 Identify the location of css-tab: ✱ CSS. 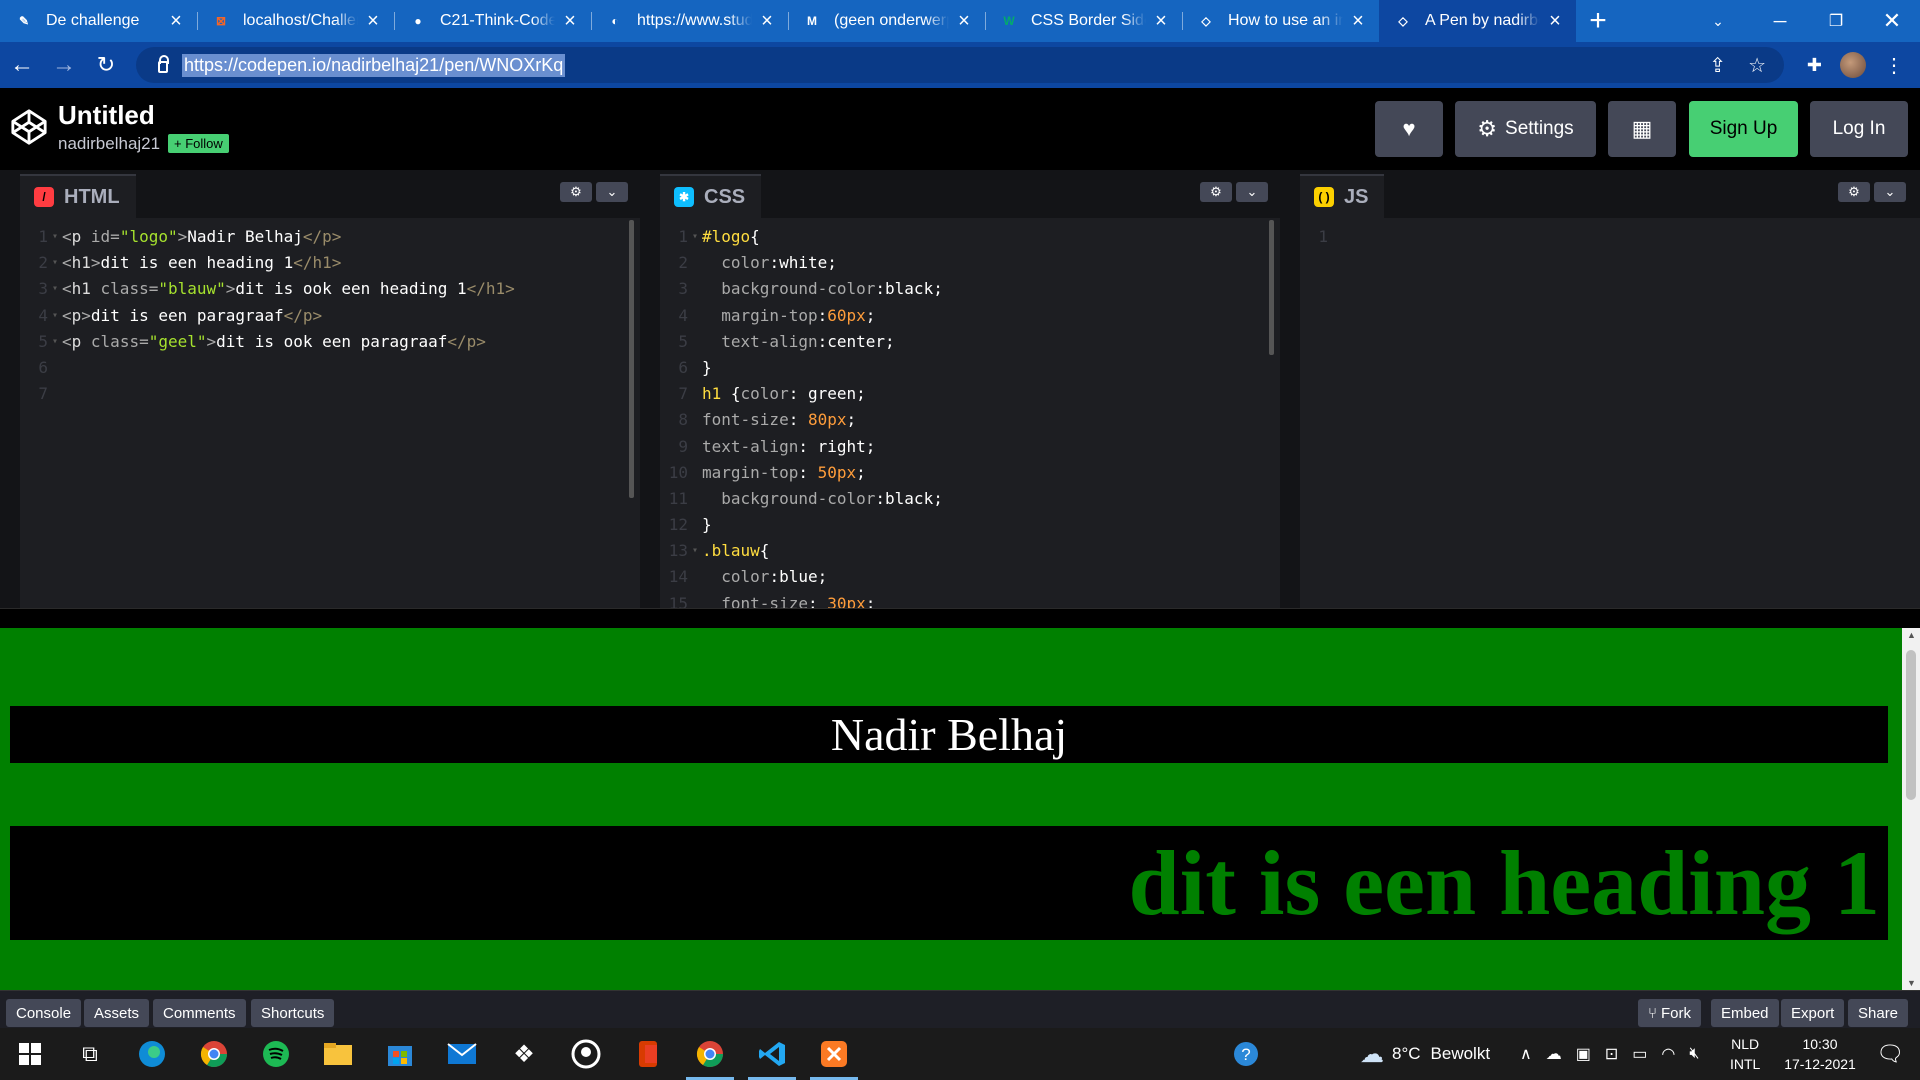
(711, 196).